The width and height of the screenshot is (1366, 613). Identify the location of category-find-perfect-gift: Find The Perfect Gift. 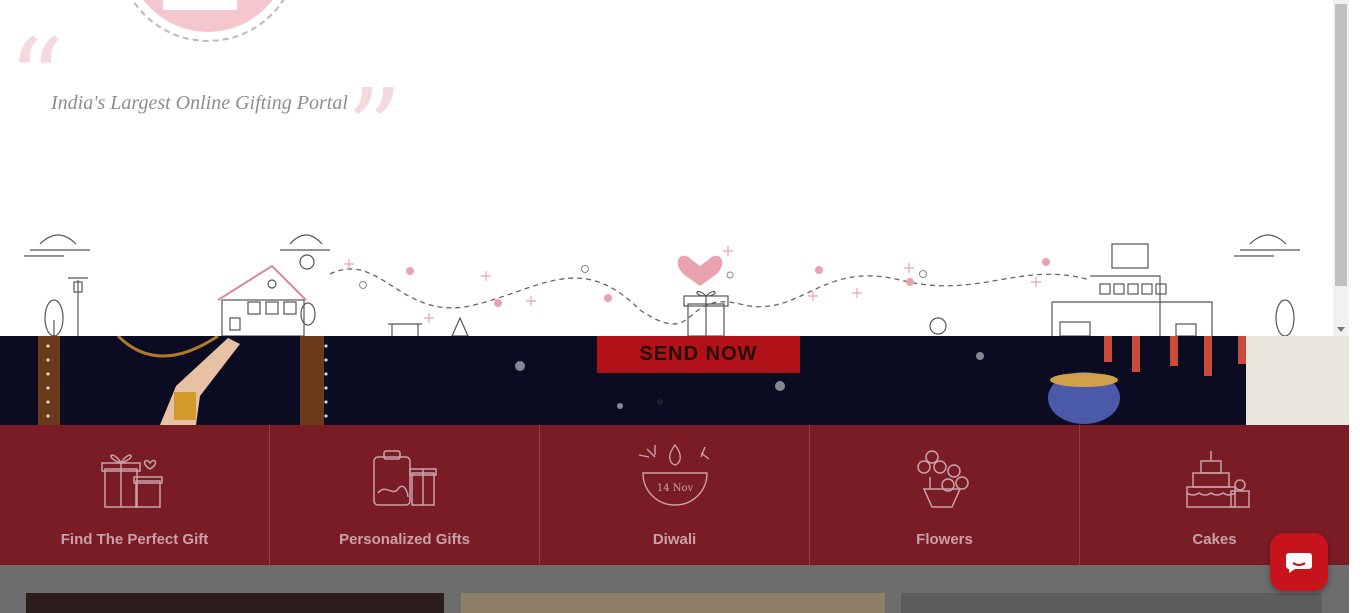
(135, 495).